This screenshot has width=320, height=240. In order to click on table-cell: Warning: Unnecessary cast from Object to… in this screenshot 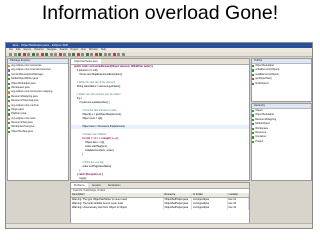, I will do `click(117, 208)`.